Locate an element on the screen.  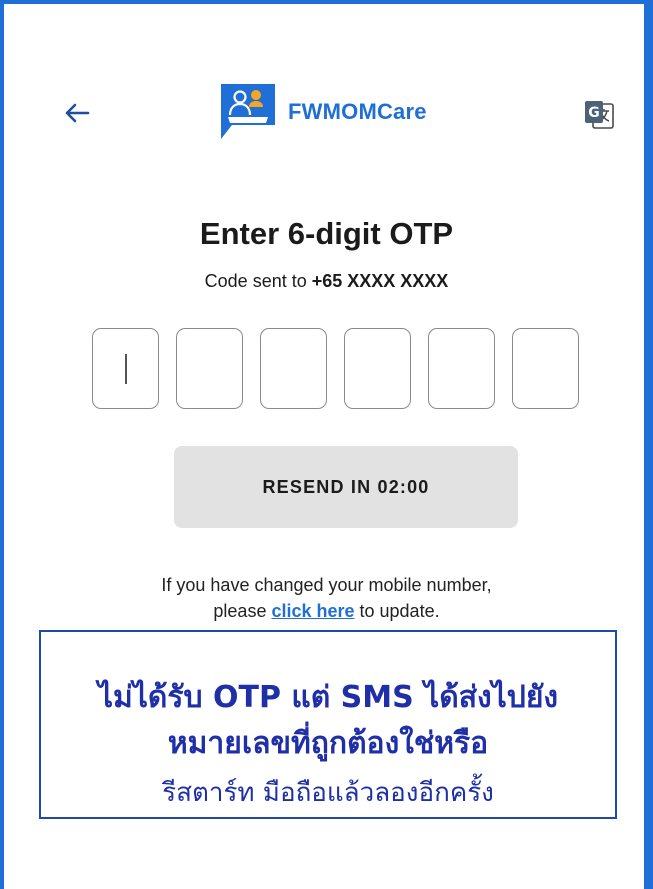
back-button is located at coordinates (77, 113).